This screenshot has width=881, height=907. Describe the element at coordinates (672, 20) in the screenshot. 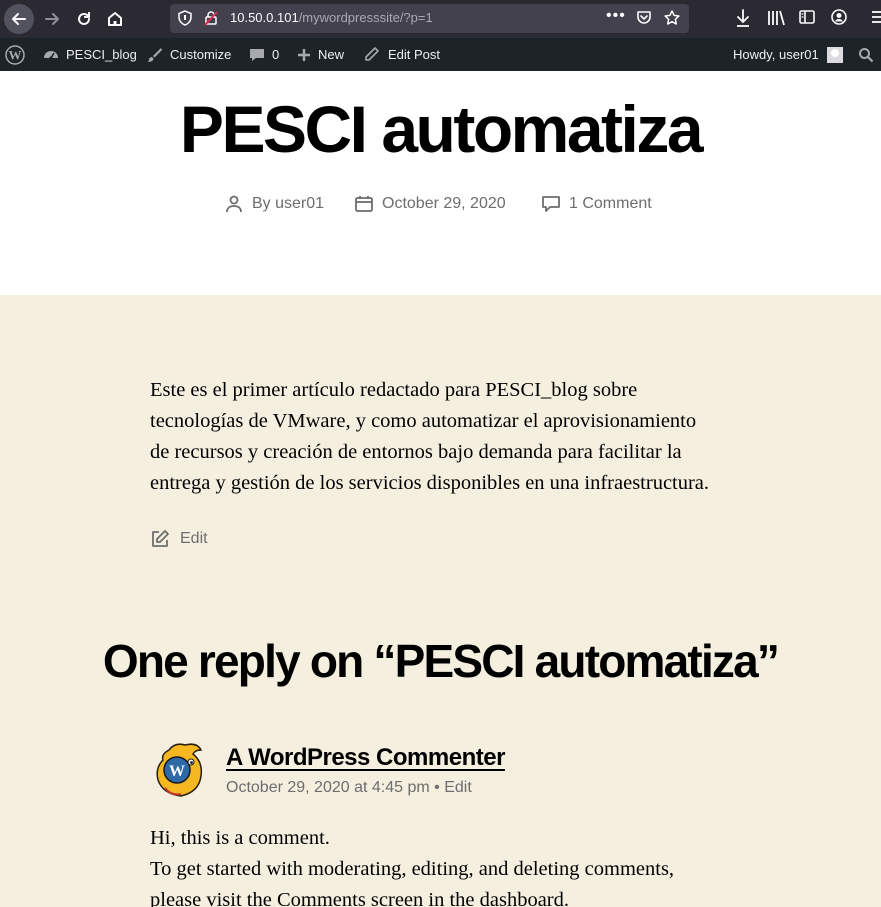

I see `bookmark-star-icon` at that location.